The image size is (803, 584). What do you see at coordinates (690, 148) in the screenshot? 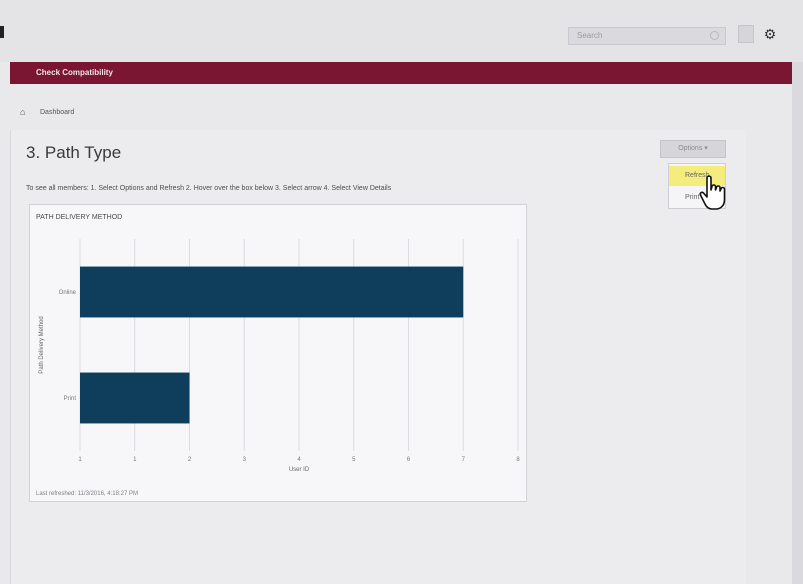
I see `options-label: Options` at bounding box center [690, 148].